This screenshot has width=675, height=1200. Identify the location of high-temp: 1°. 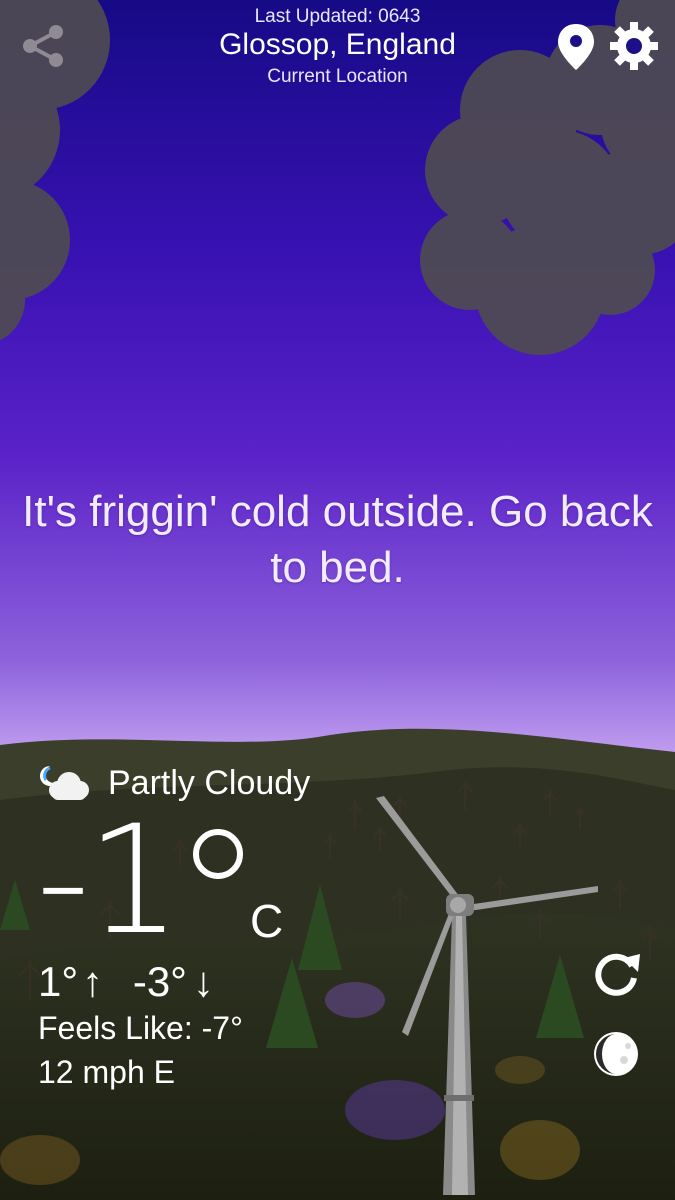
(58, 981).